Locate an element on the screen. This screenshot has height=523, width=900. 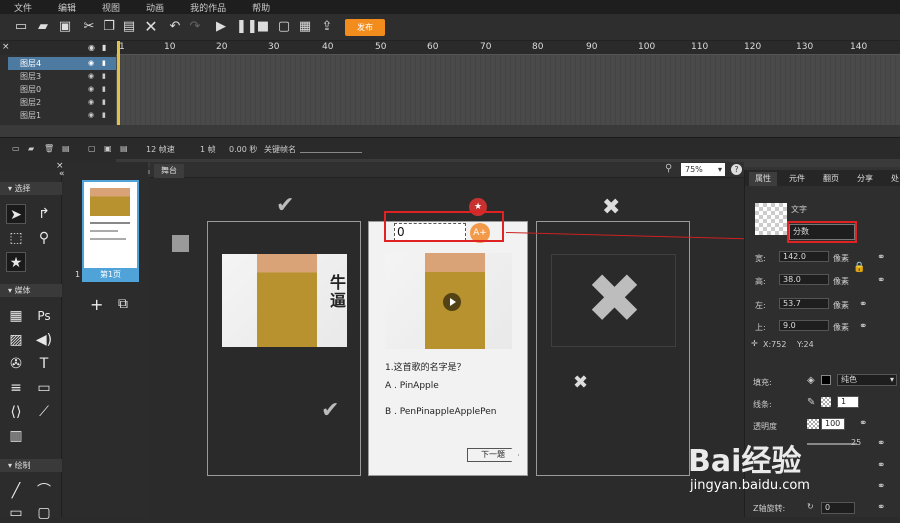
list-icon: ≡ is located at coordinates (16, 388).